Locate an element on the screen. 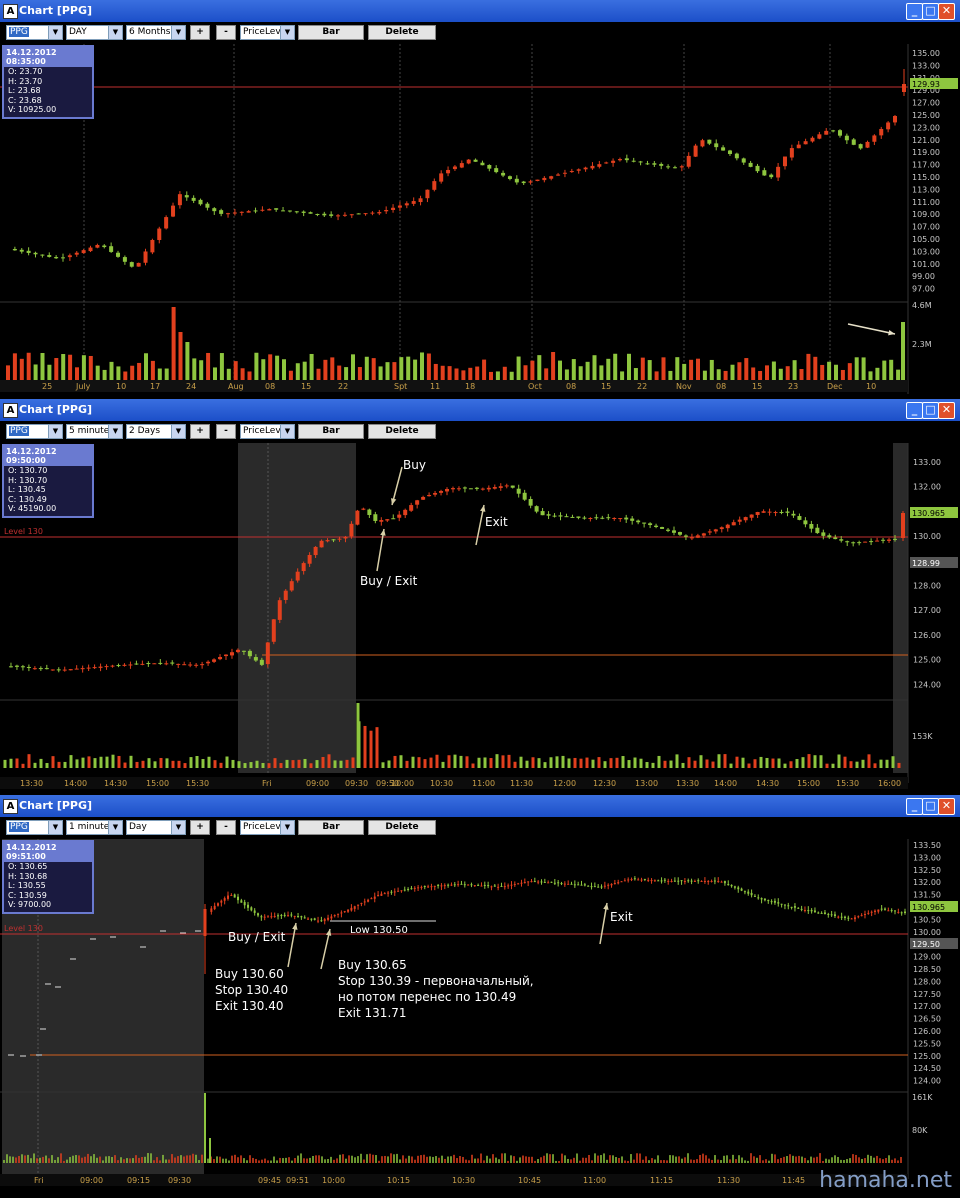 Image resolution: width=960 pixels, height=1198 pixels. tooltip-low: L: 130.55 is located at coordinates (27, 885).